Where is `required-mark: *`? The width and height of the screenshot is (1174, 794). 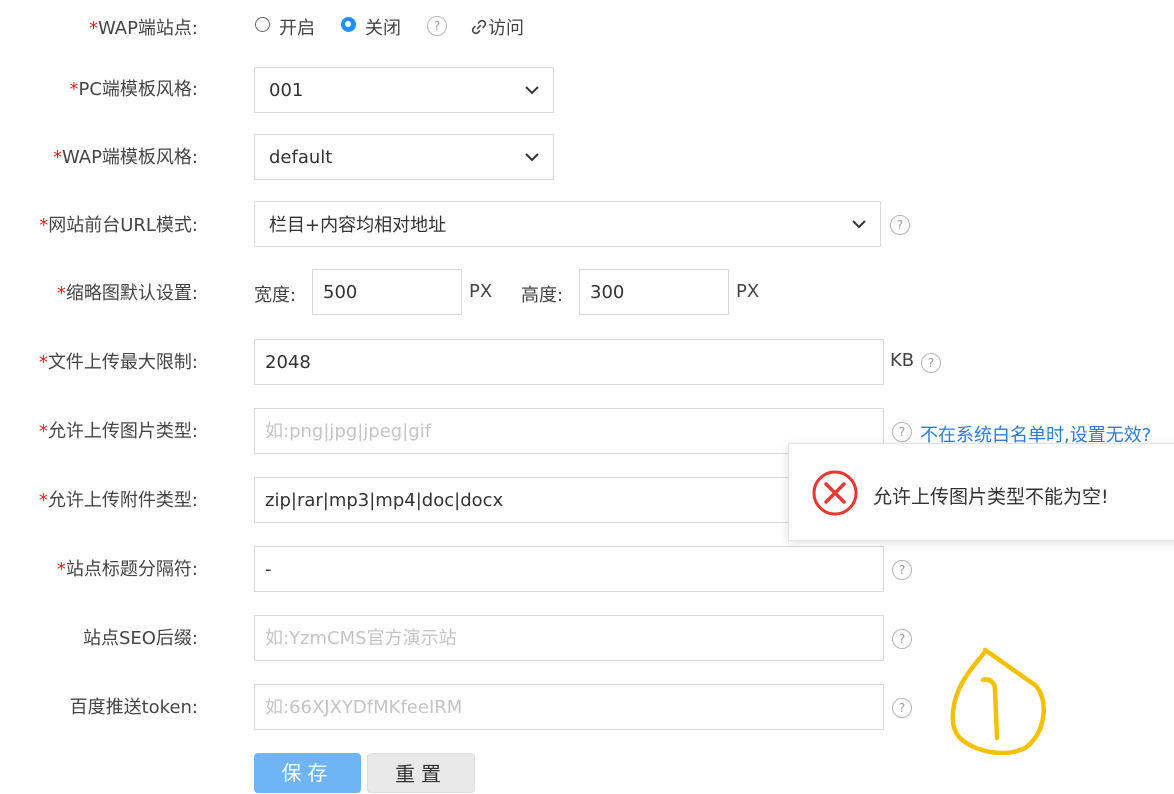
required-mark: * is located at coordinates (93, 28).